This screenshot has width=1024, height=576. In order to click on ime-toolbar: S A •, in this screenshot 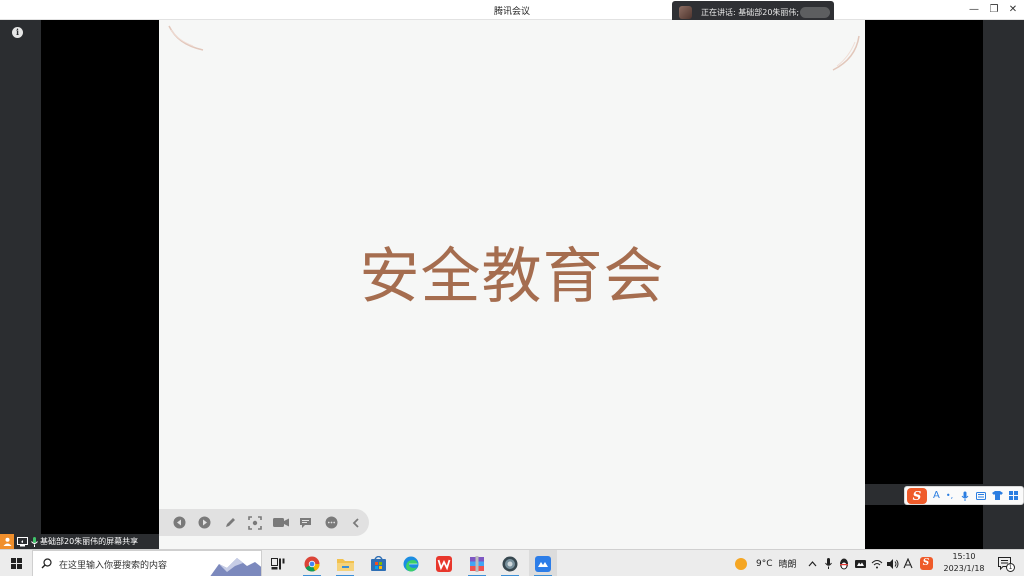, I will do `click(964, 495)`.